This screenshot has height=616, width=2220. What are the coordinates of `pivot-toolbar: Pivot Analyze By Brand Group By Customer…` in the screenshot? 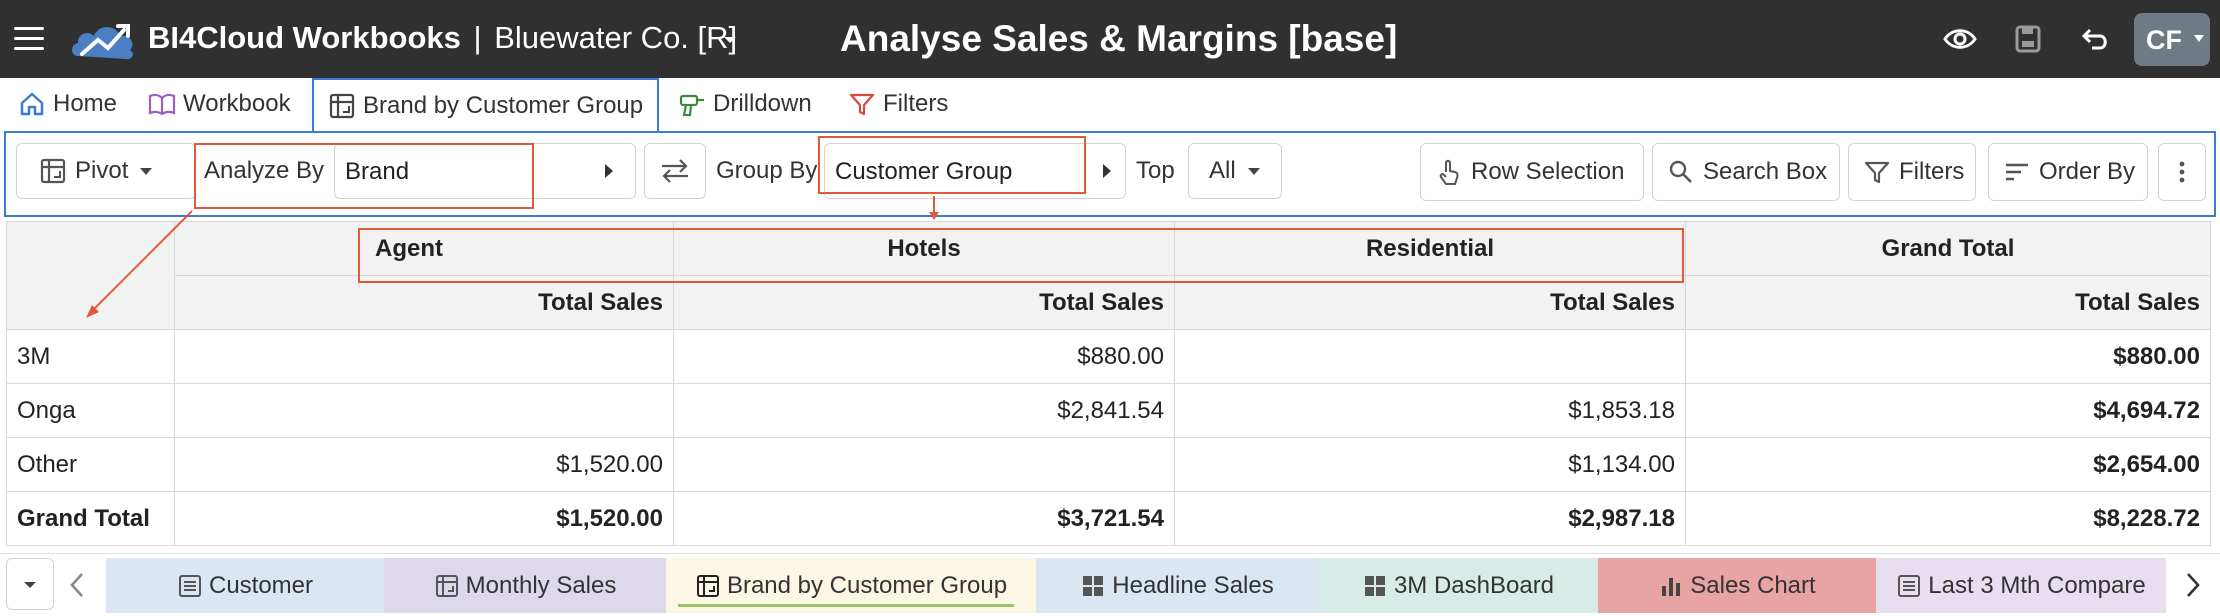 It's located at (1110, 174).